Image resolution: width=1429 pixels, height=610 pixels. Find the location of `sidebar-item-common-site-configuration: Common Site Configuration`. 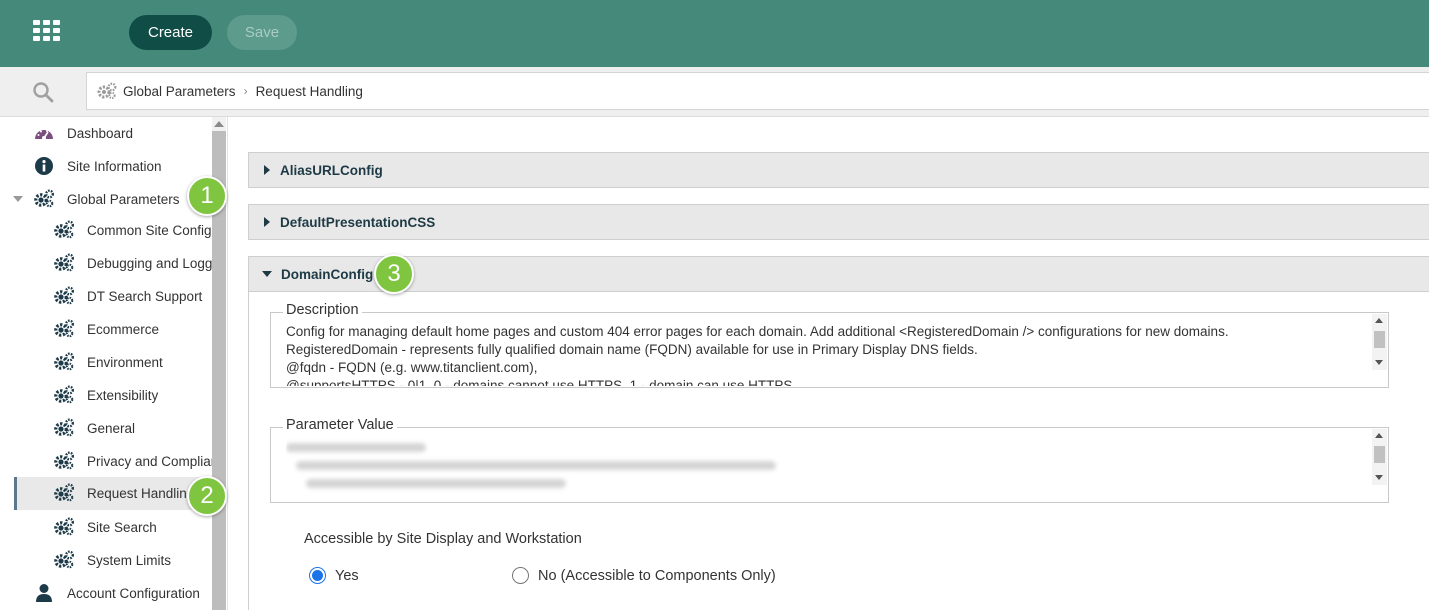

sidebar-item-common-site-configuration: Common Site Configuration is located at coordinates (106, 230).